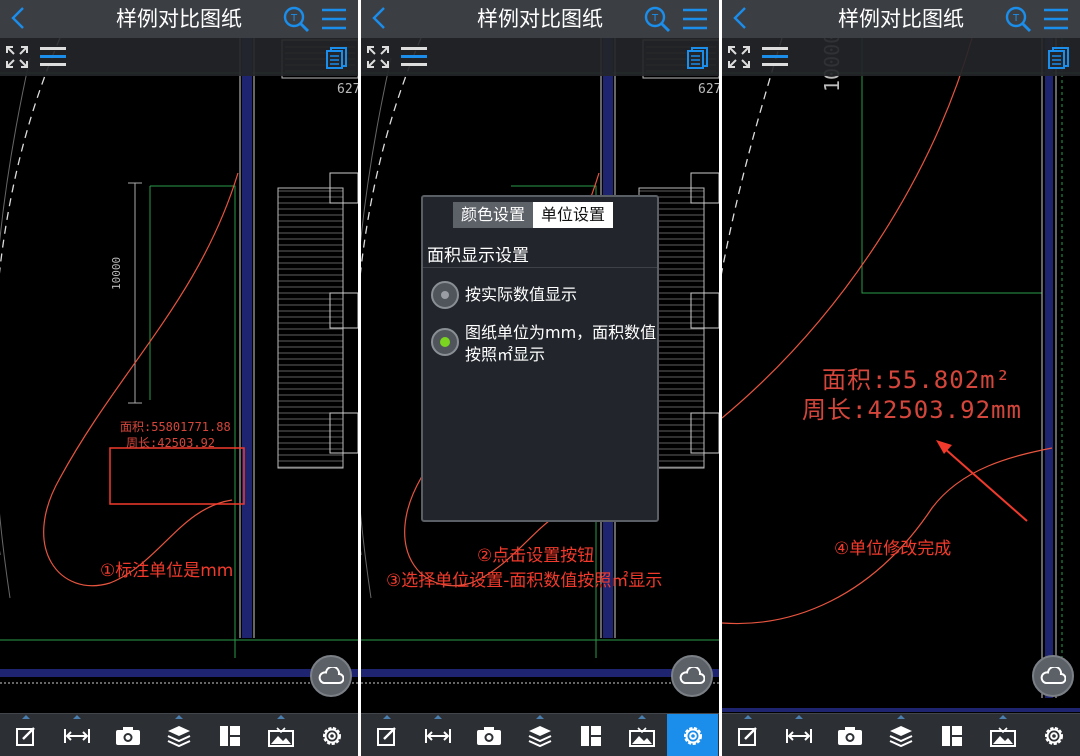 The width and height of the screenshot is (1080, 756). What do you see at coordinates (521, 295) in the screenshot?
I see `option-actual-value-label: 按实际数值显示` at bounding box center [521, 295].